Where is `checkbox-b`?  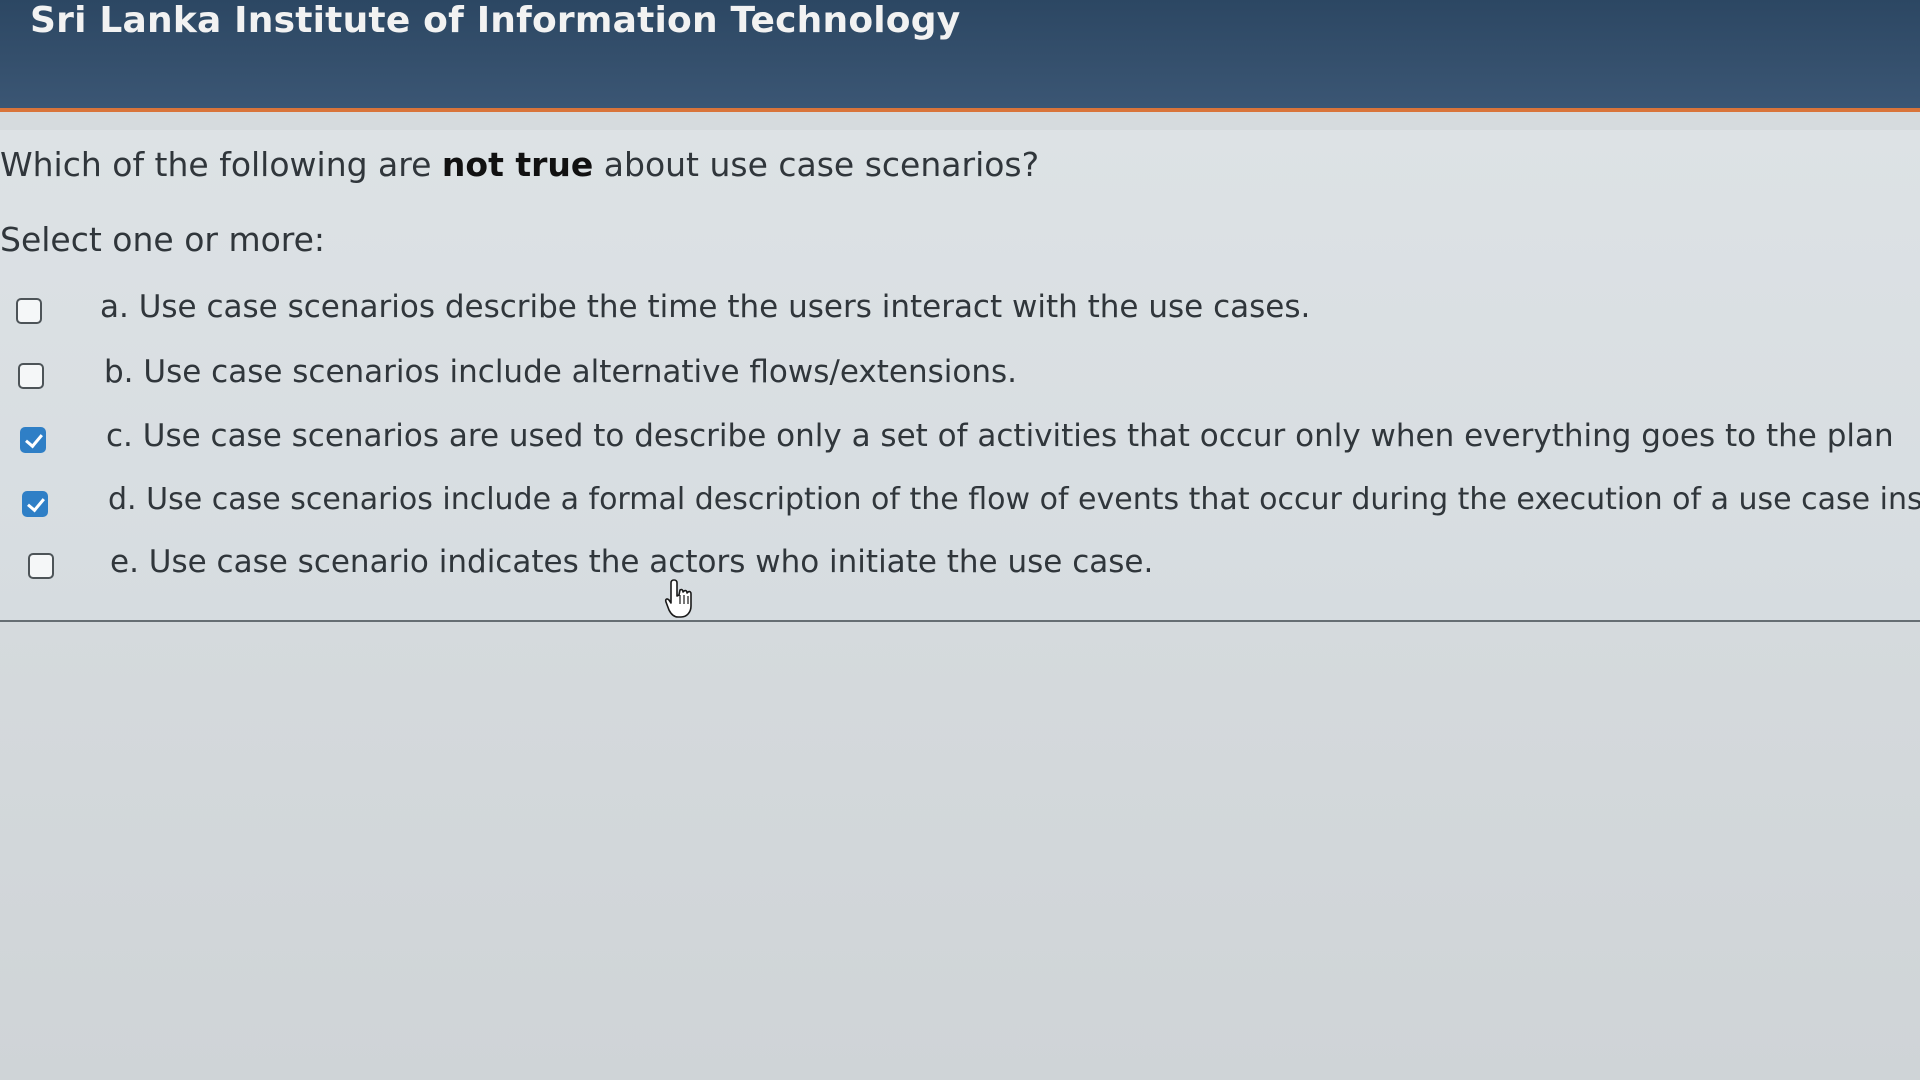
checkbox-b is located at coordinates (31, 376).